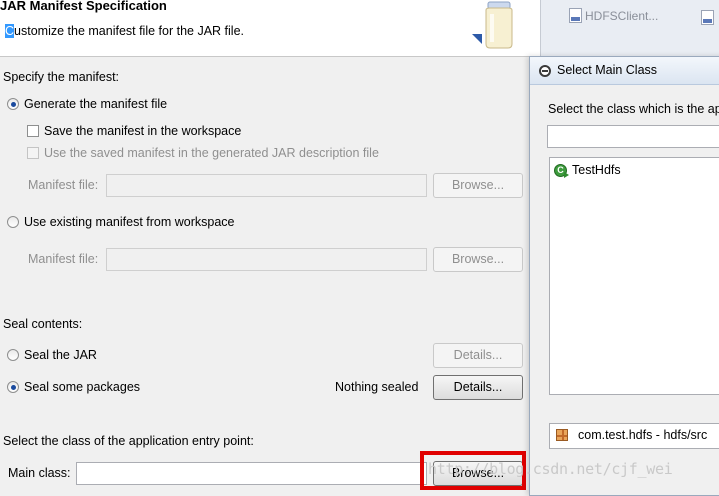 This screenshot has width=719, height=496. Describe the element at coordinates (492, 25) in the screenshot. I see `jar-icon` at that location.